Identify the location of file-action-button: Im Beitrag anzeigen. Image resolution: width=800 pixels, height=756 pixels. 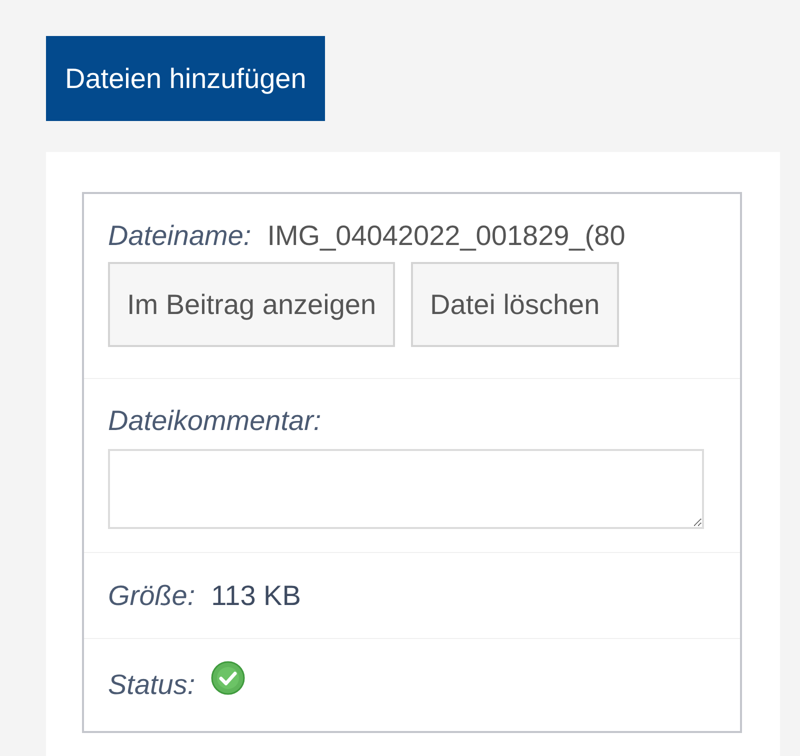
(252, 304).